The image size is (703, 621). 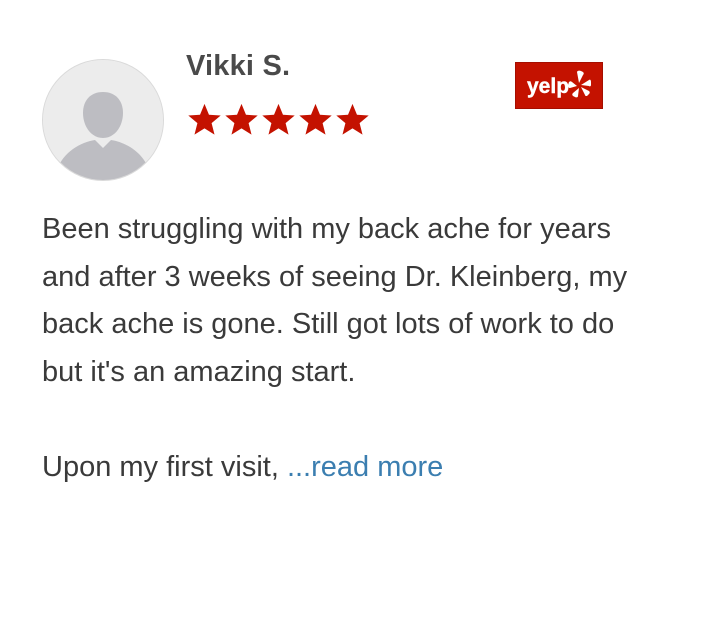 I want to click on reviewer-name: Vikki S., so click(x=238, y=66).